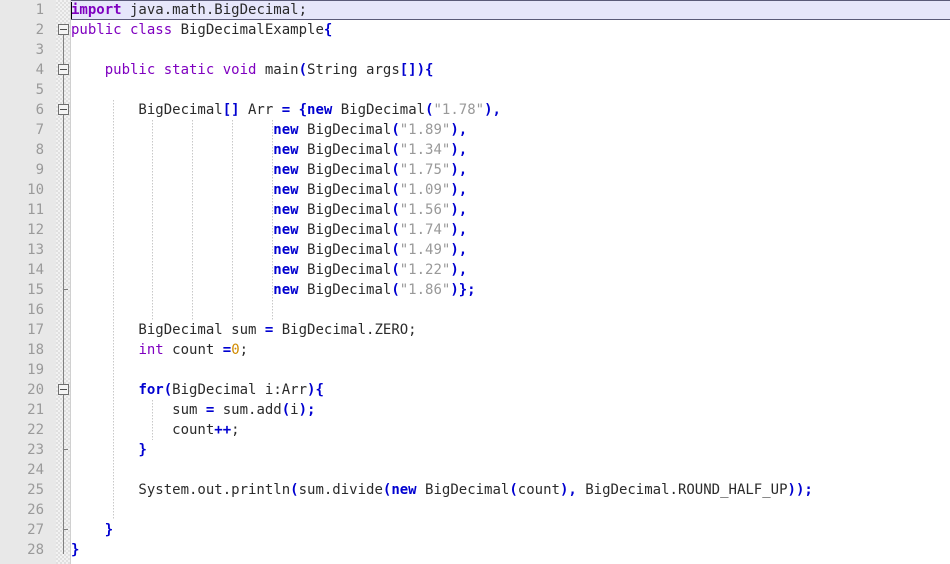 The height and width of the screenshot is (564, 950). What do you see at coordinates (223, 430) in the screenshot?
I see `code-token: ++` at bounding box center [223, 430].